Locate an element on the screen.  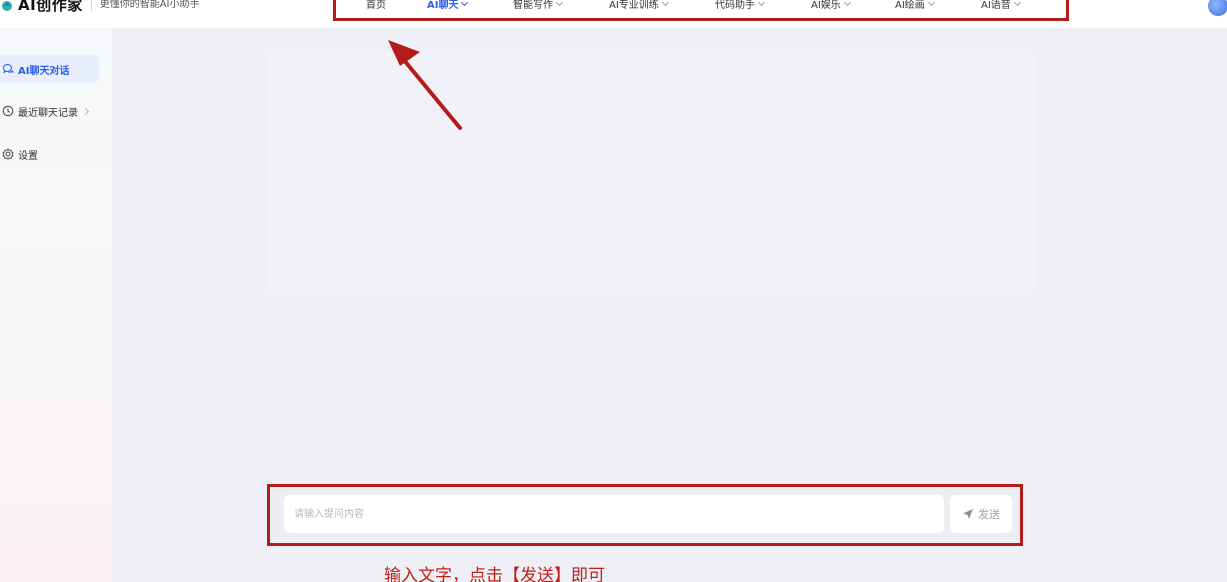
nav-item-ai-painting: AI绘画 is located at coordinates (915, 6).